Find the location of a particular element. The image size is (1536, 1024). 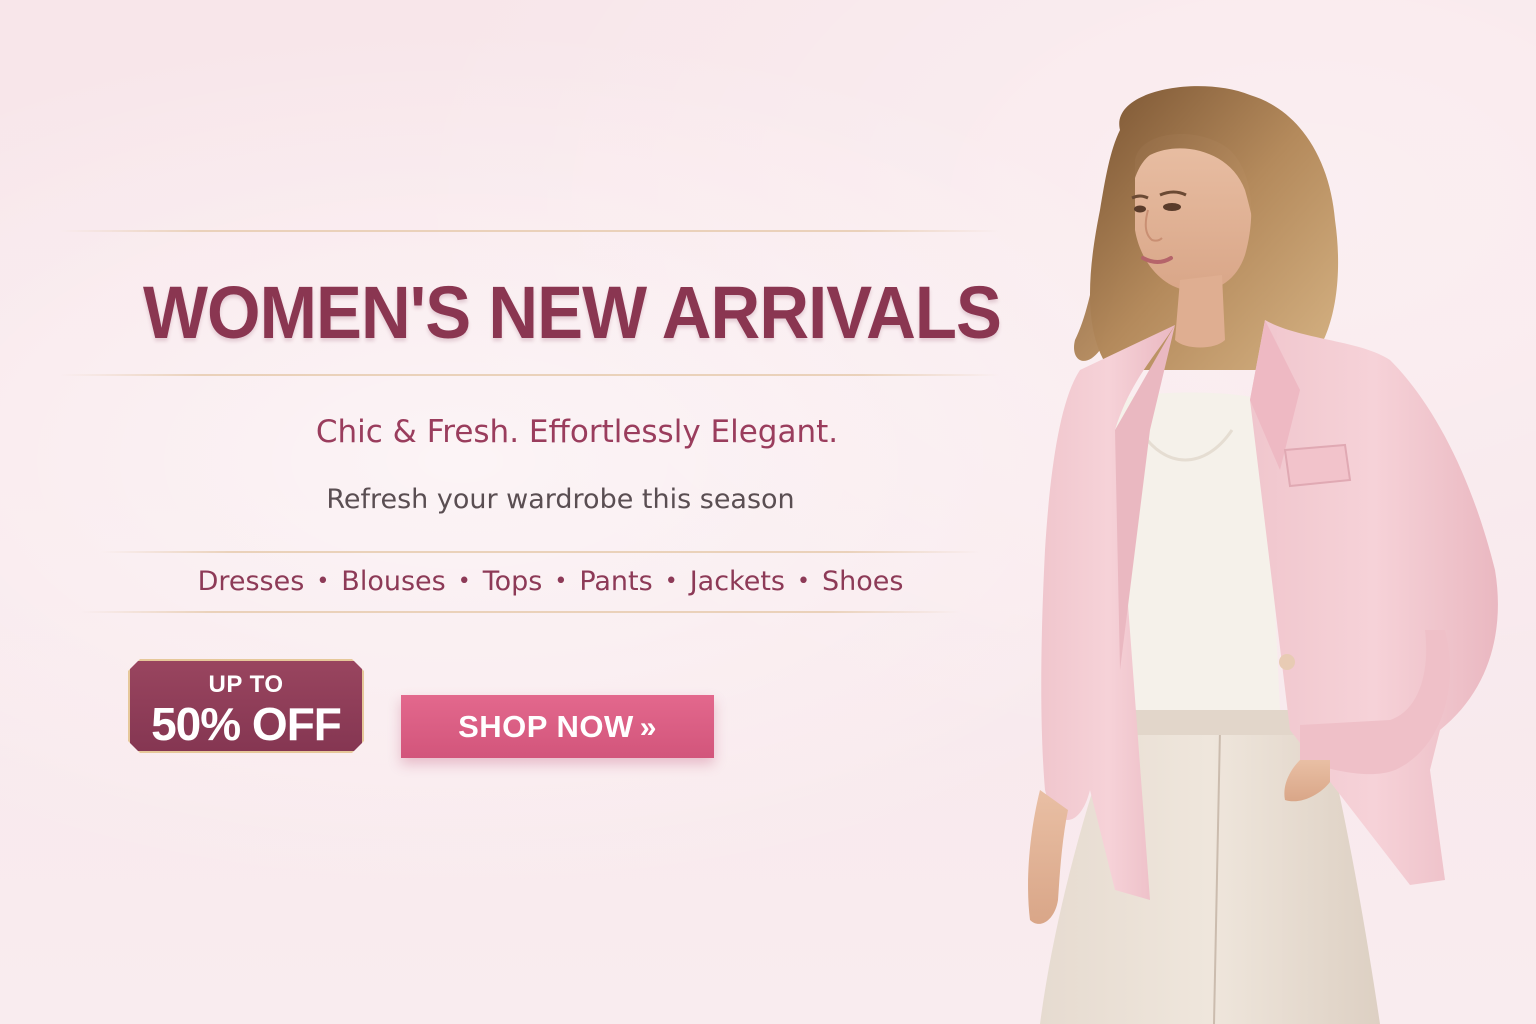

category-link-blouses: Blouses is located at coordinates (393, 581).